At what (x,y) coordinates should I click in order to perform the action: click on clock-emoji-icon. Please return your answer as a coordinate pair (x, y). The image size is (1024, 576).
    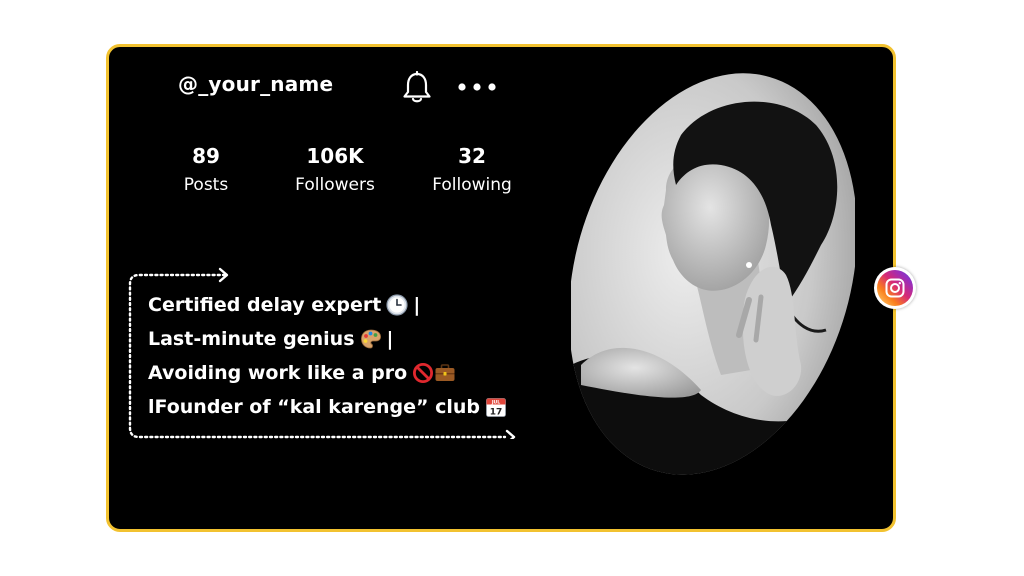
    Looking at the image, I should click on (397, 305).